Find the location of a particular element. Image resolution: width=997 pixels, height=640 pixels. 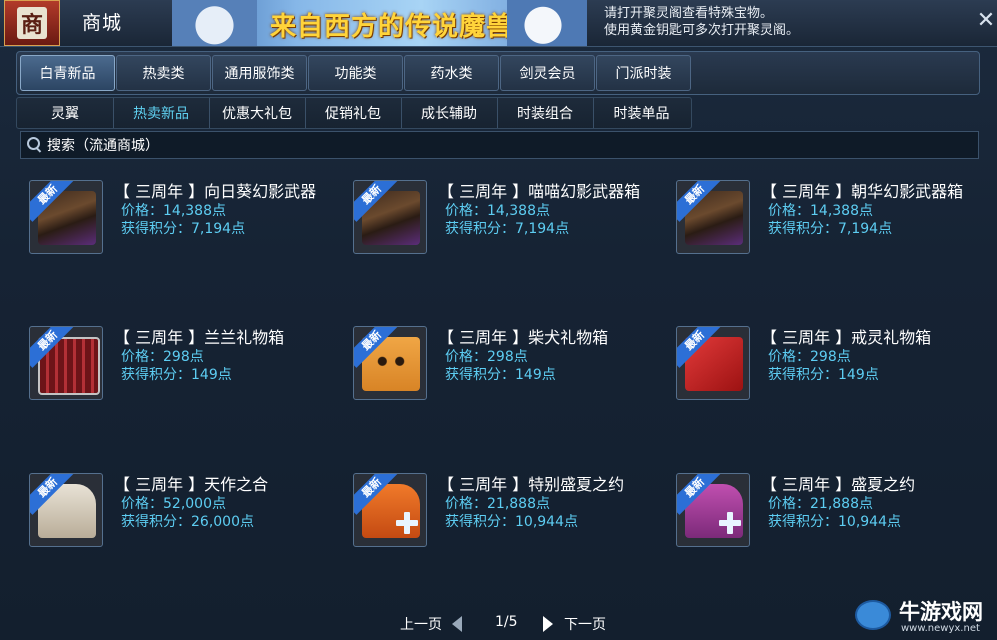

tab-sect-fashion: 门派时装 is located at coordinates (643, 73).